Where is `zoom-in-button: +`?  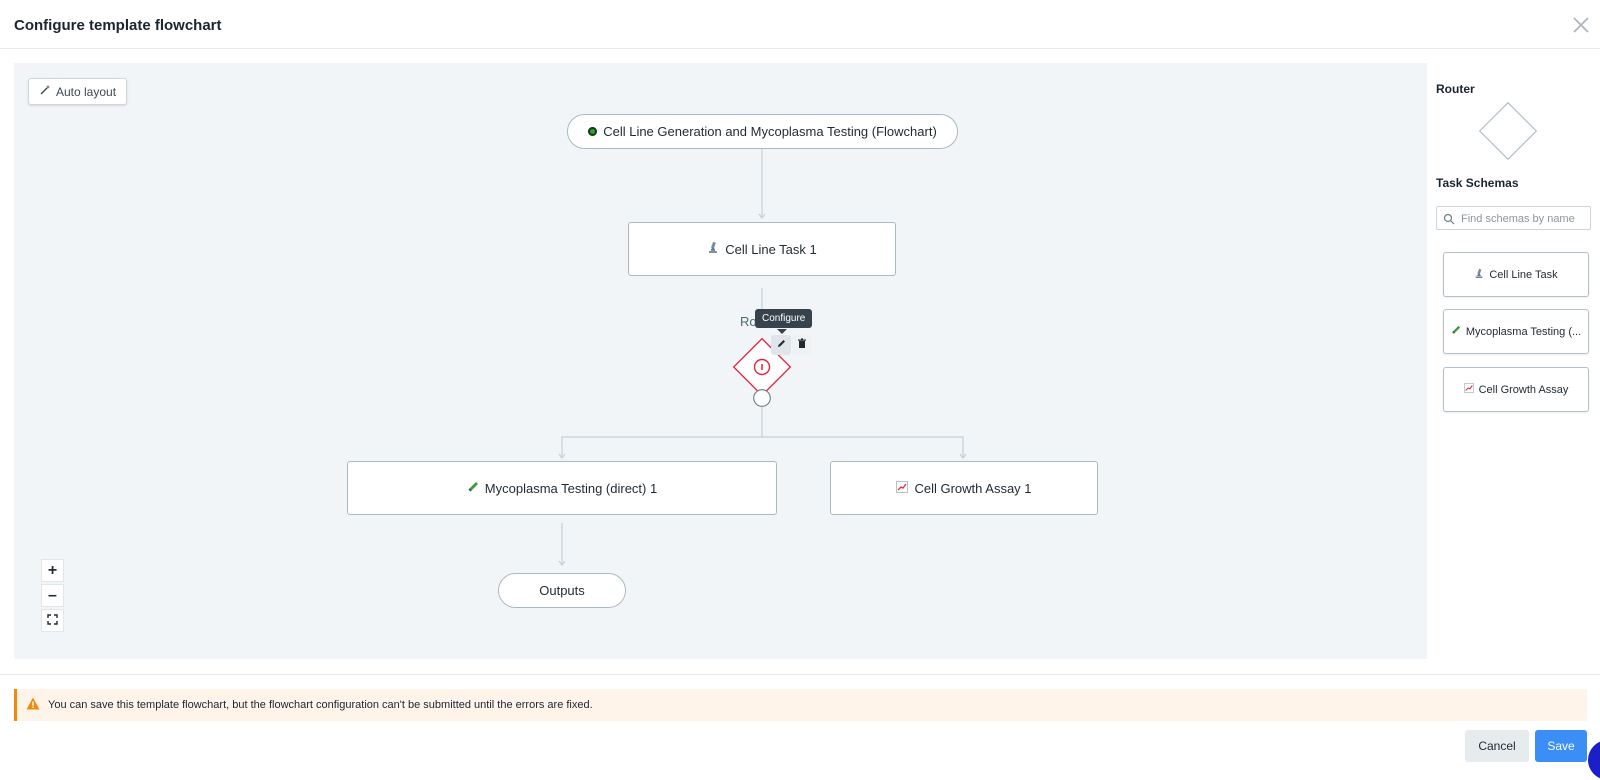
zoom-in-button: + is located at coordinates (52, 570).